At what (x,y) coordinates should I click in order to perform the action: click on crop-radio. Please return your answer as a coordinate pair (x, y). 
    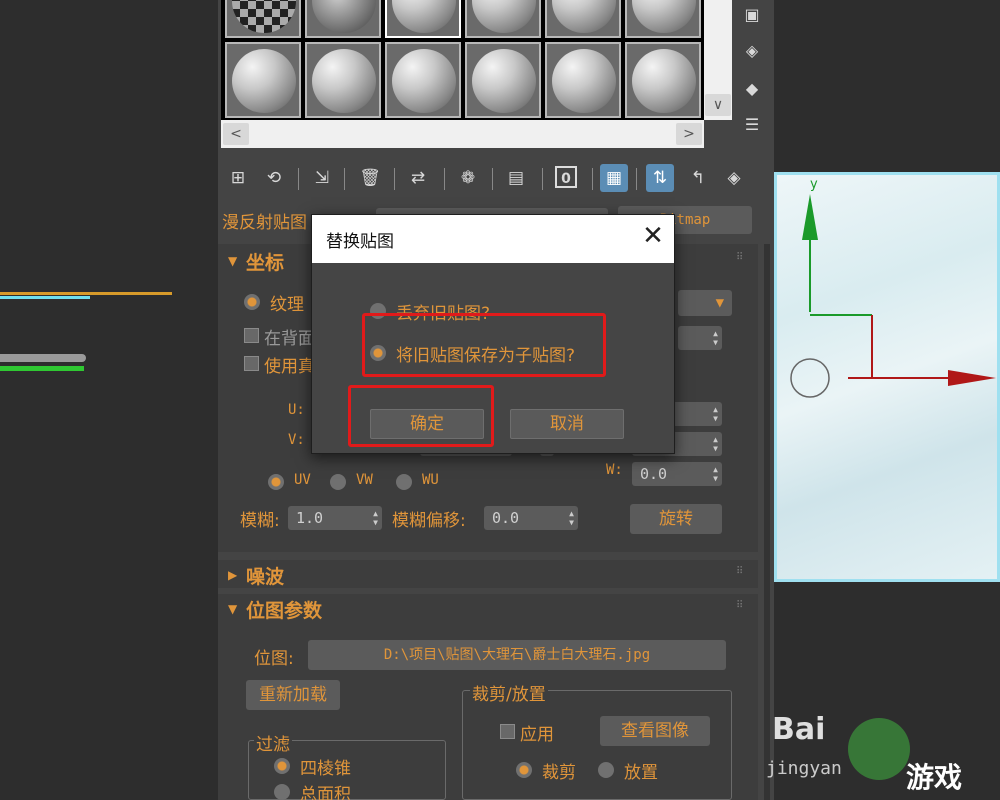
    Looking at the image, I should click on (524, 770).